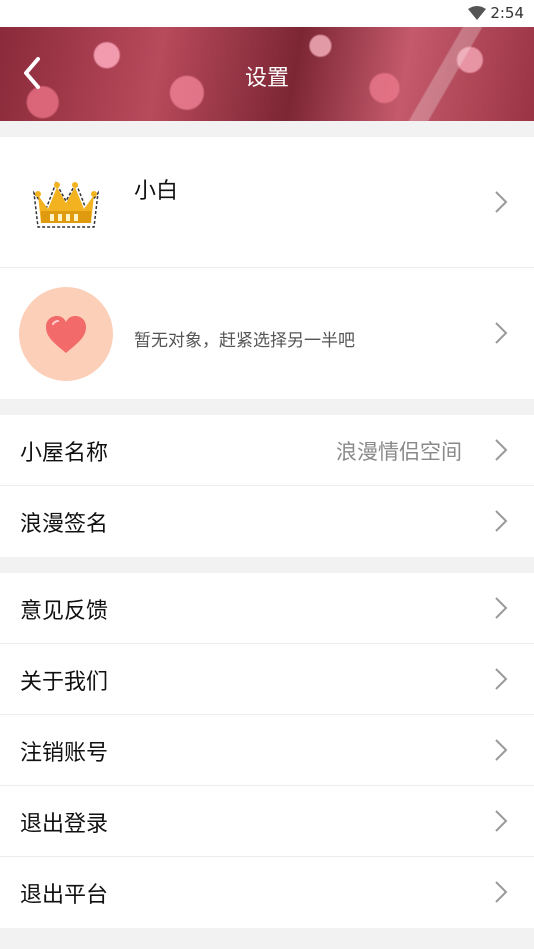 Image resolution: width=534 pixels, height=949 pixels. Describe the element at coordinates (399, 452) in the screenshot. I see `house-name-value: 浪漫情侣空间` at that location.